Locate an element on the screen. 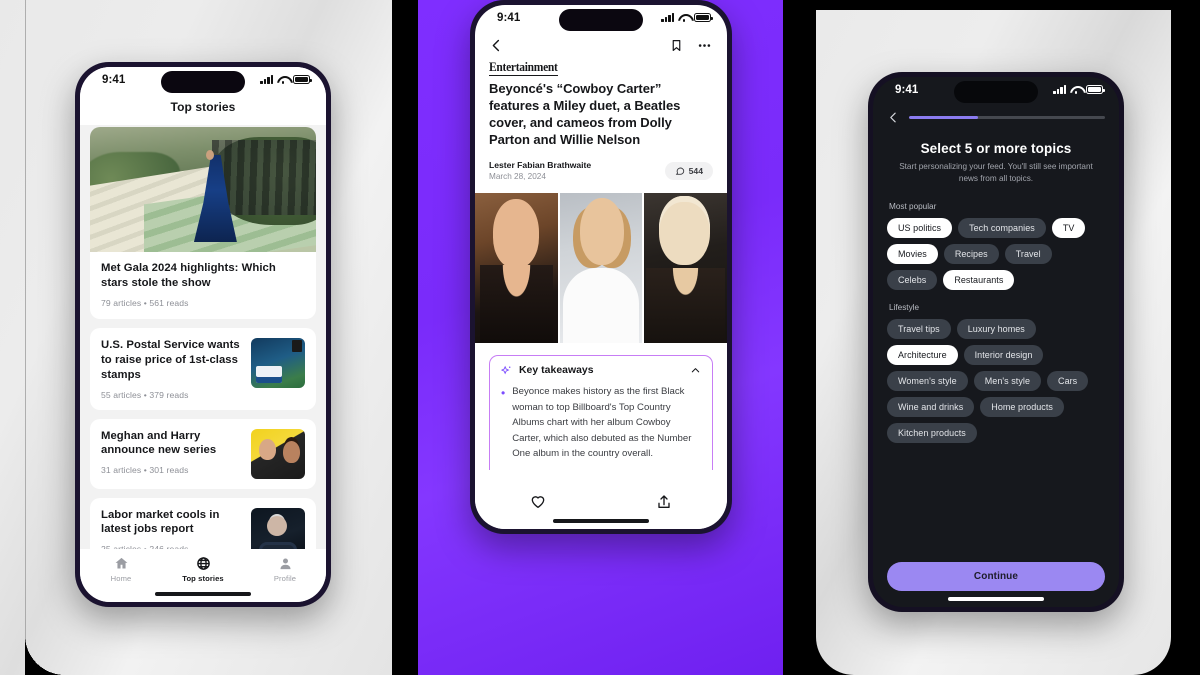 The width and height of the screenshot is (1200, 675). topic-chip: Movies is located at coordinates (912, 253).